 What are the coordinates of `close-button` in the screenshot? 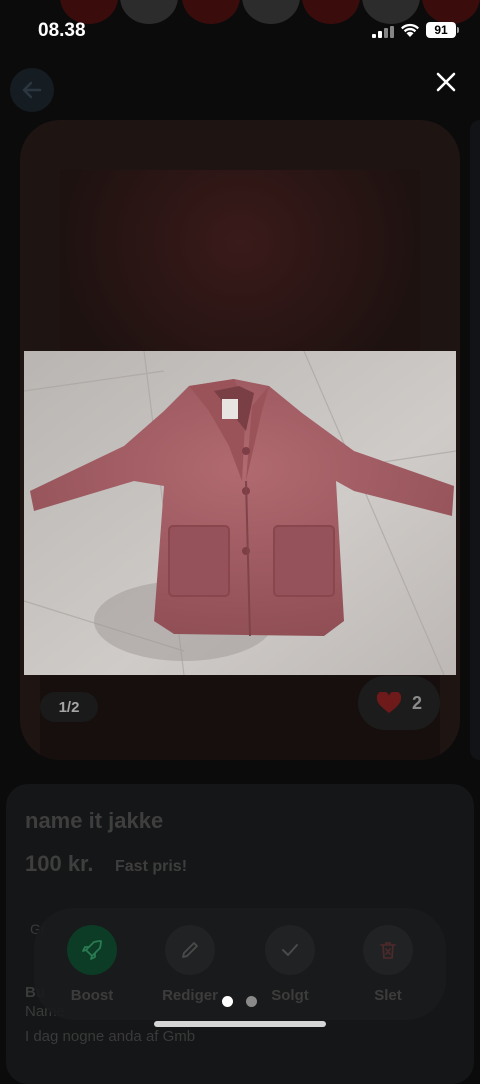 It's located at (446, 82).